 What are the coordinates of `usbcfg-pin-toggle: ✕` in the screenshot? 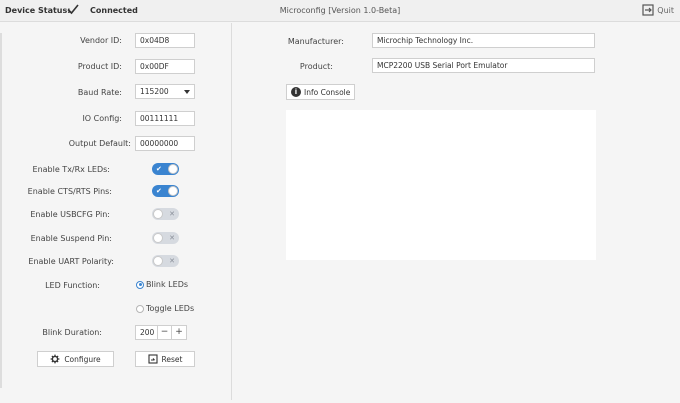 It's located at (165, 214).